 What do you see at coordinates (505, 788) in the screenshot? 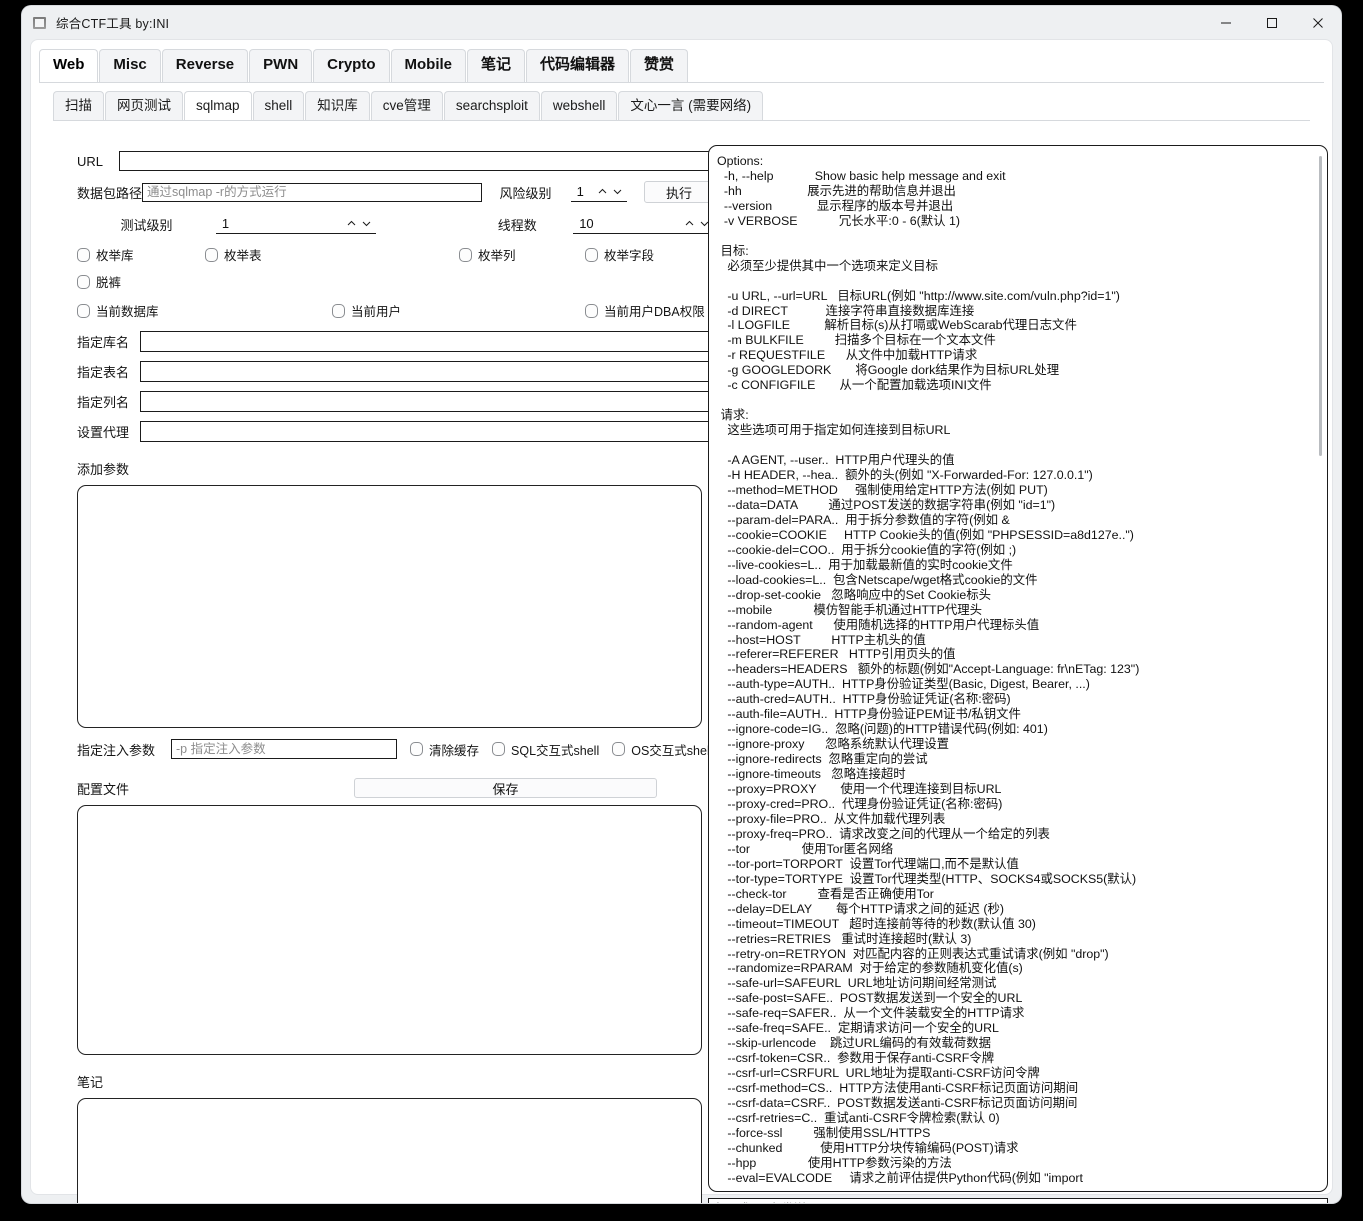
I see `save-button: 保存` at bounding box center [505, 788].